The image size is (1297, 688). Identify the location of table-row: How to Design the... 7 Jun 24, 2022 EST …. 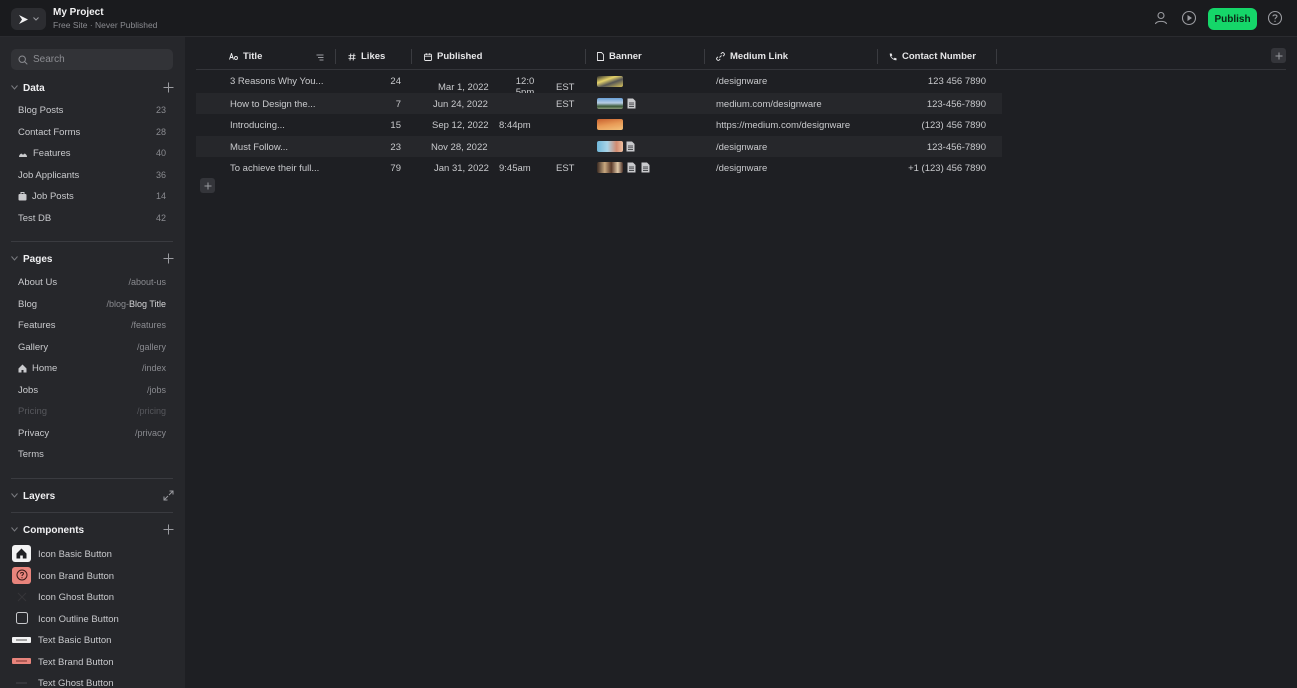
(599, 103).